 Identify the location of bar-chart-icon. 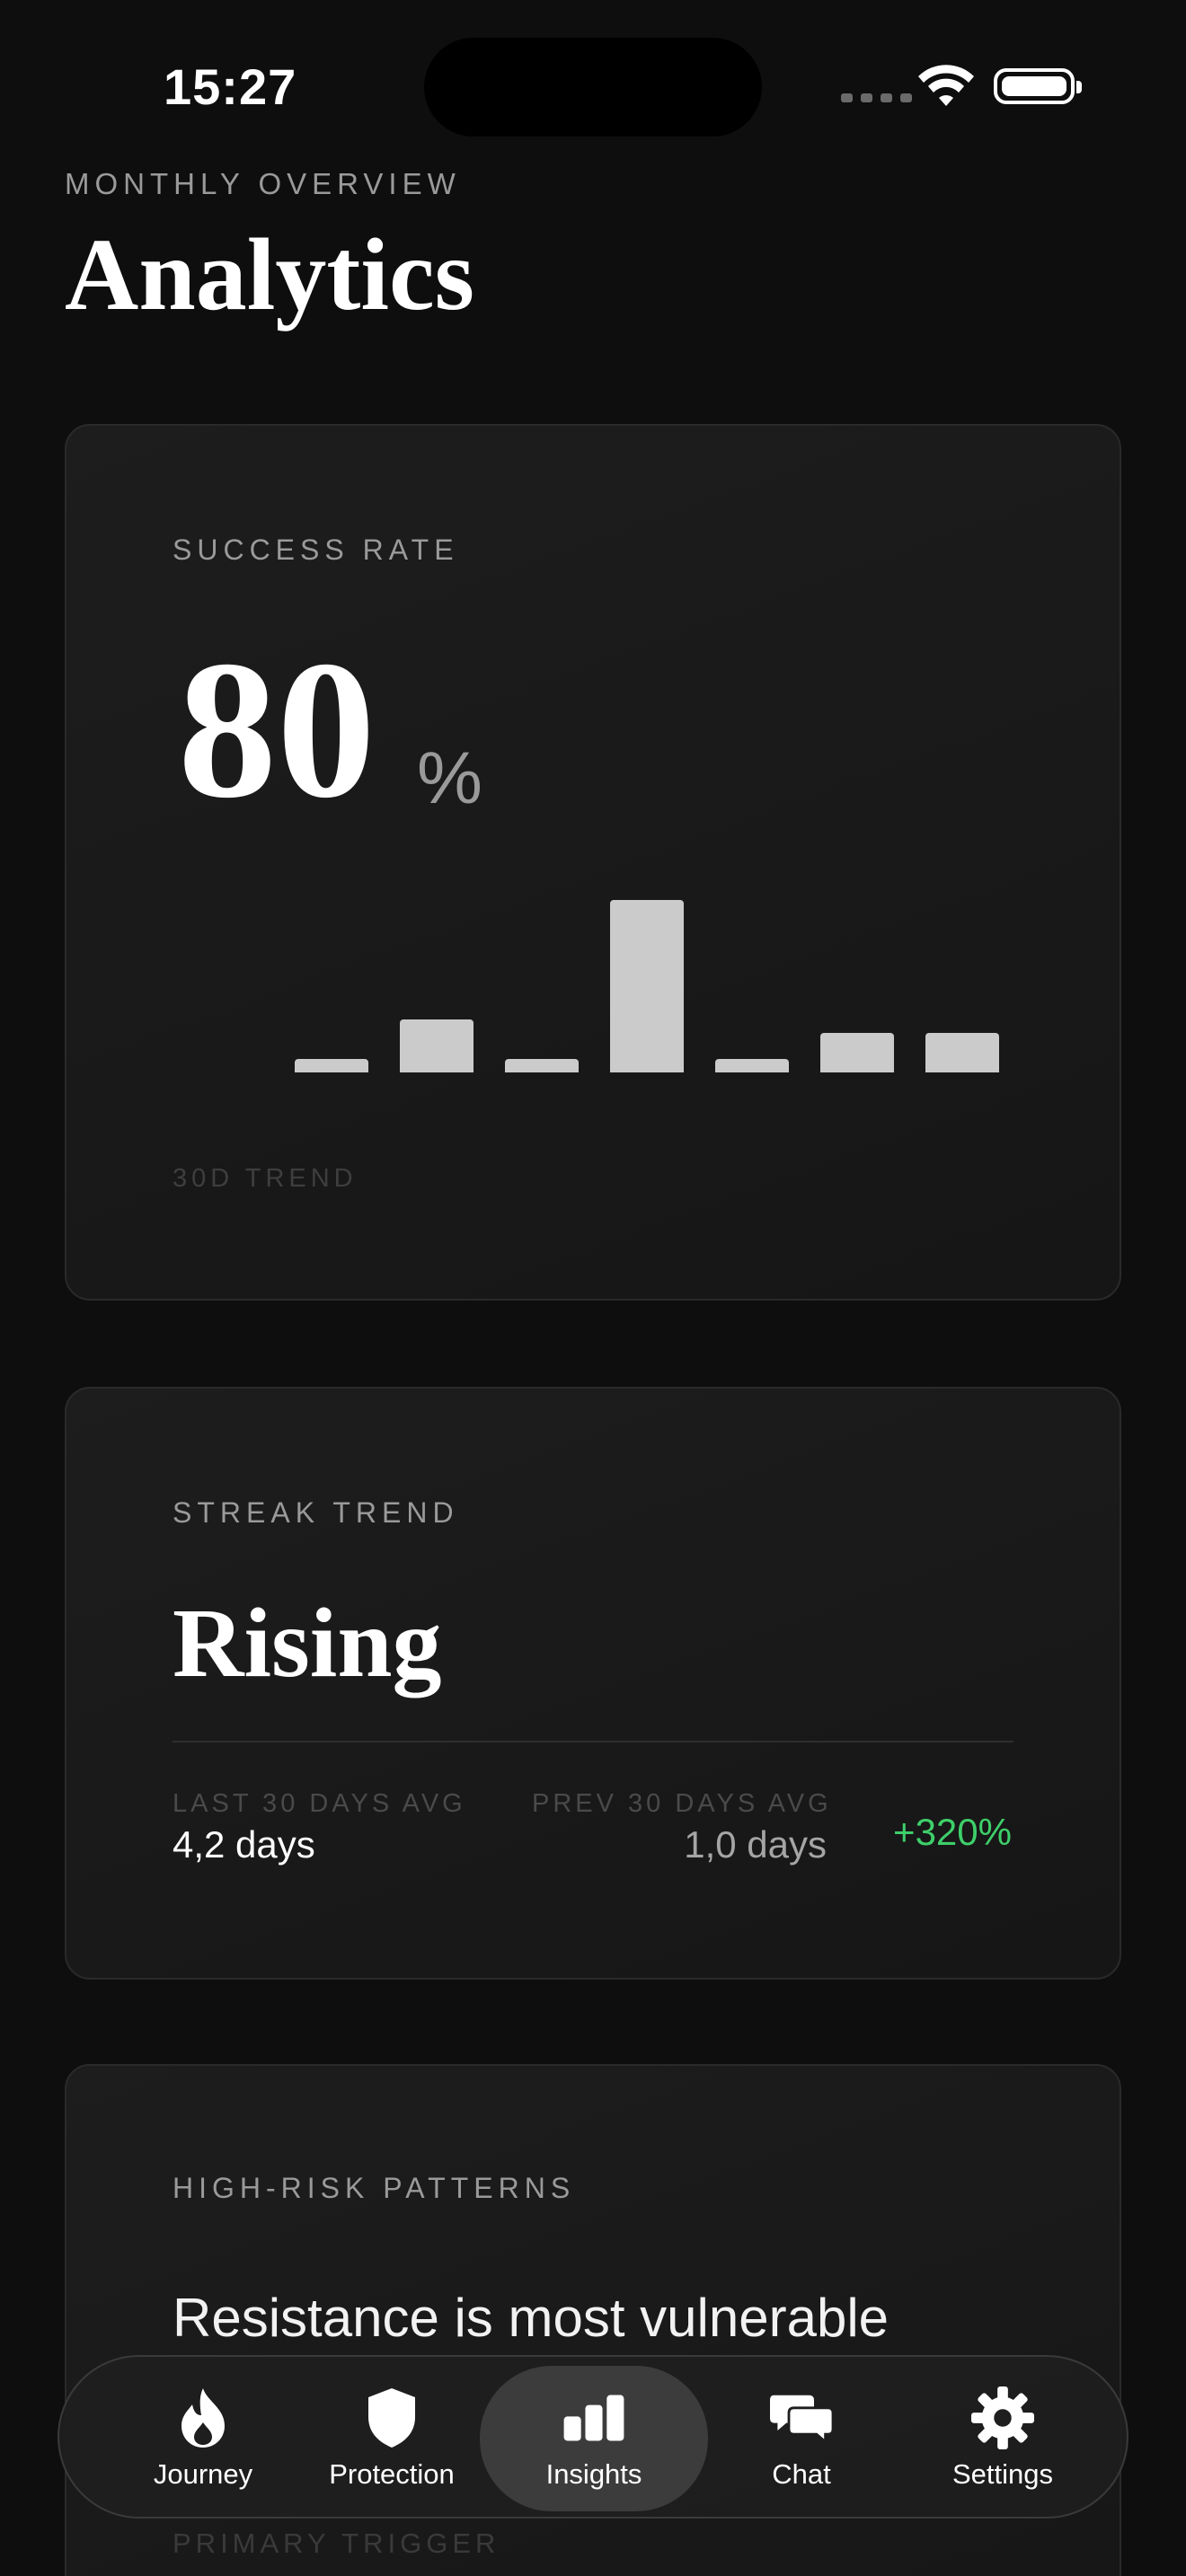
(593, 2417).